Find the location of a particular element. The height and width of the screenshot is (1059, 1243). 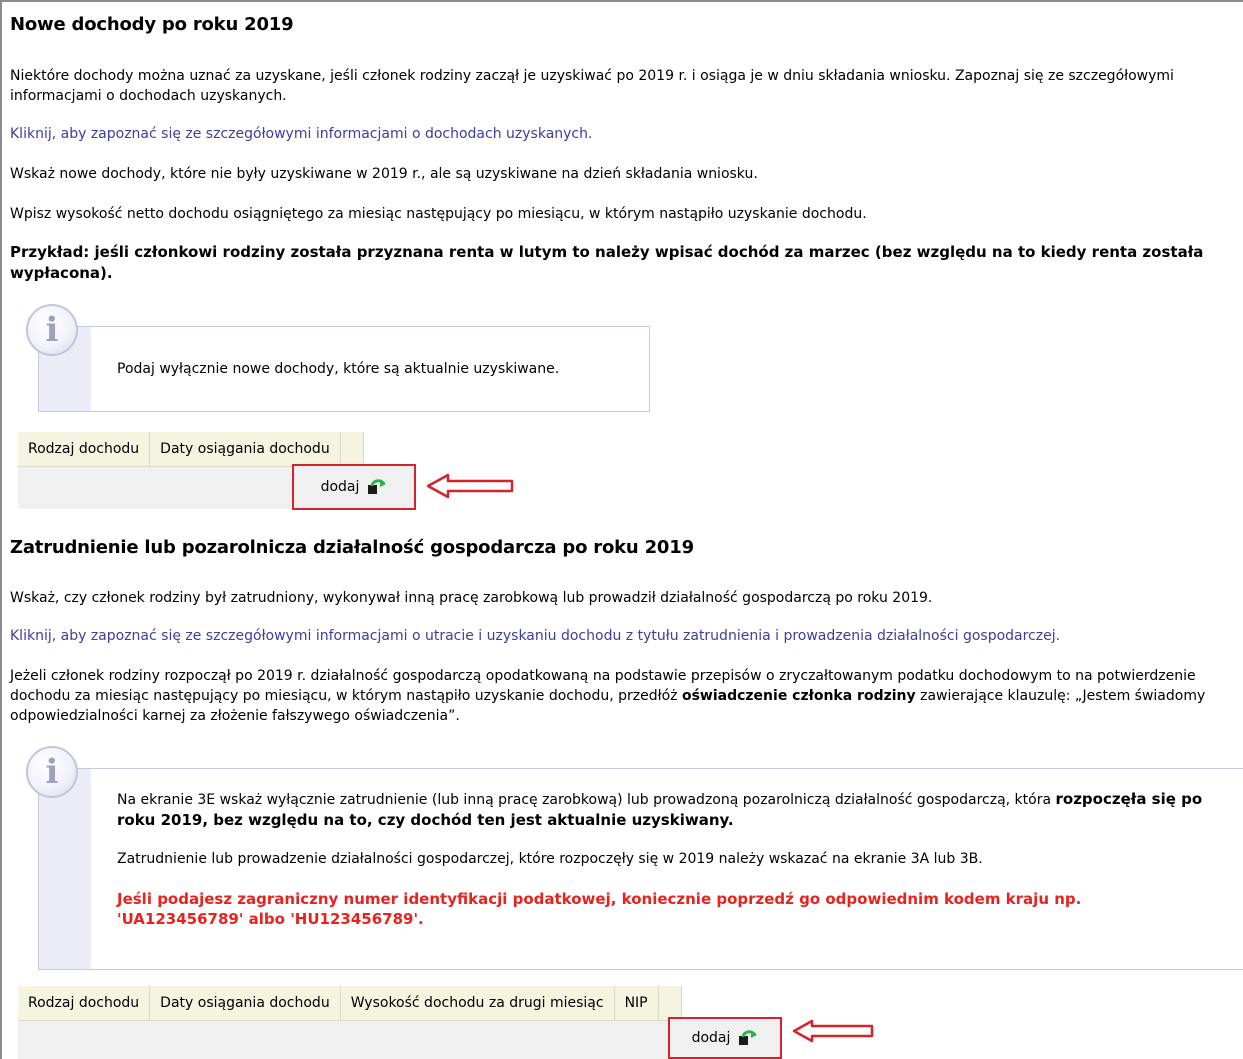

section2-add-button: dodaj is located at coordinates (725, 1038).